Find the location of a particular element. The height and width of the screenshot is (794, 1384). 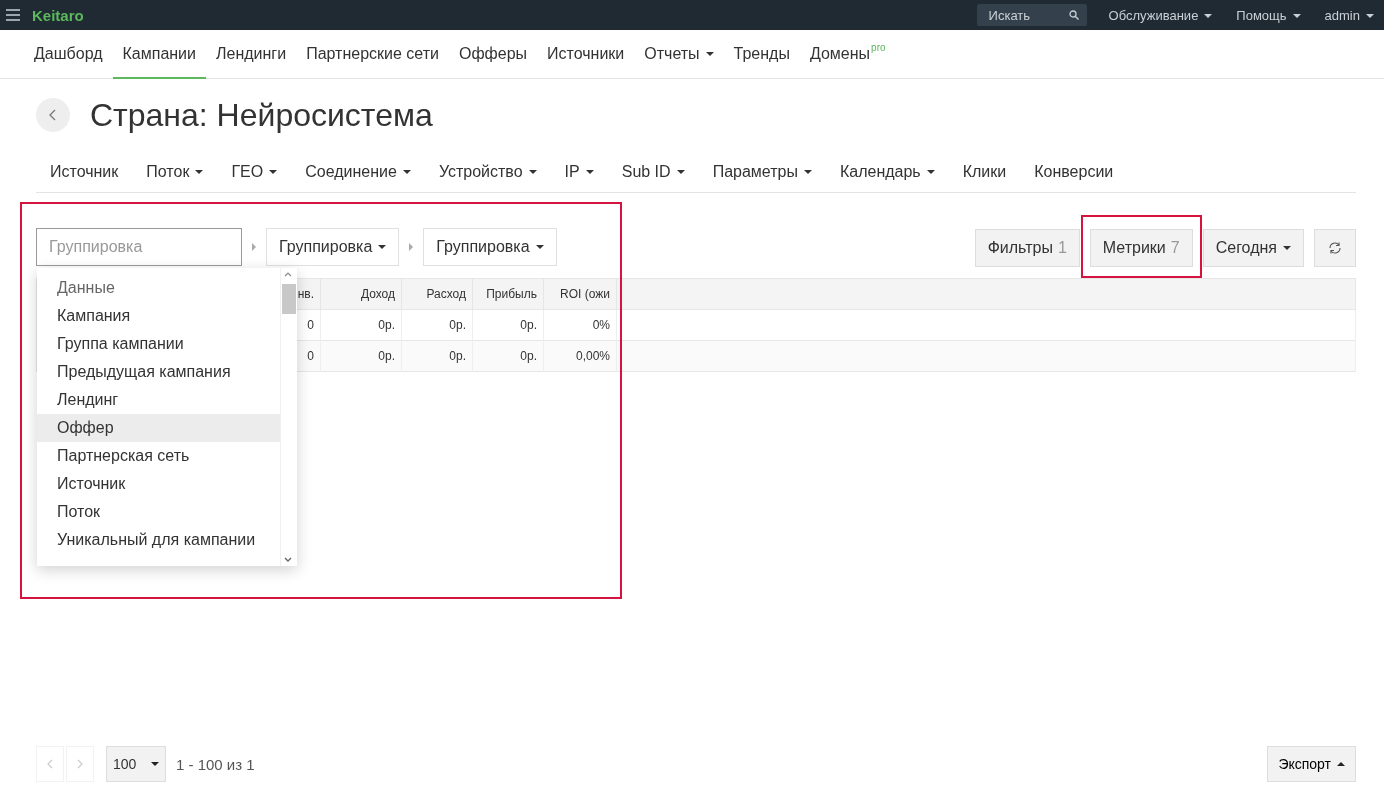

menu-header: Данные is located at coordinates (86, 288).